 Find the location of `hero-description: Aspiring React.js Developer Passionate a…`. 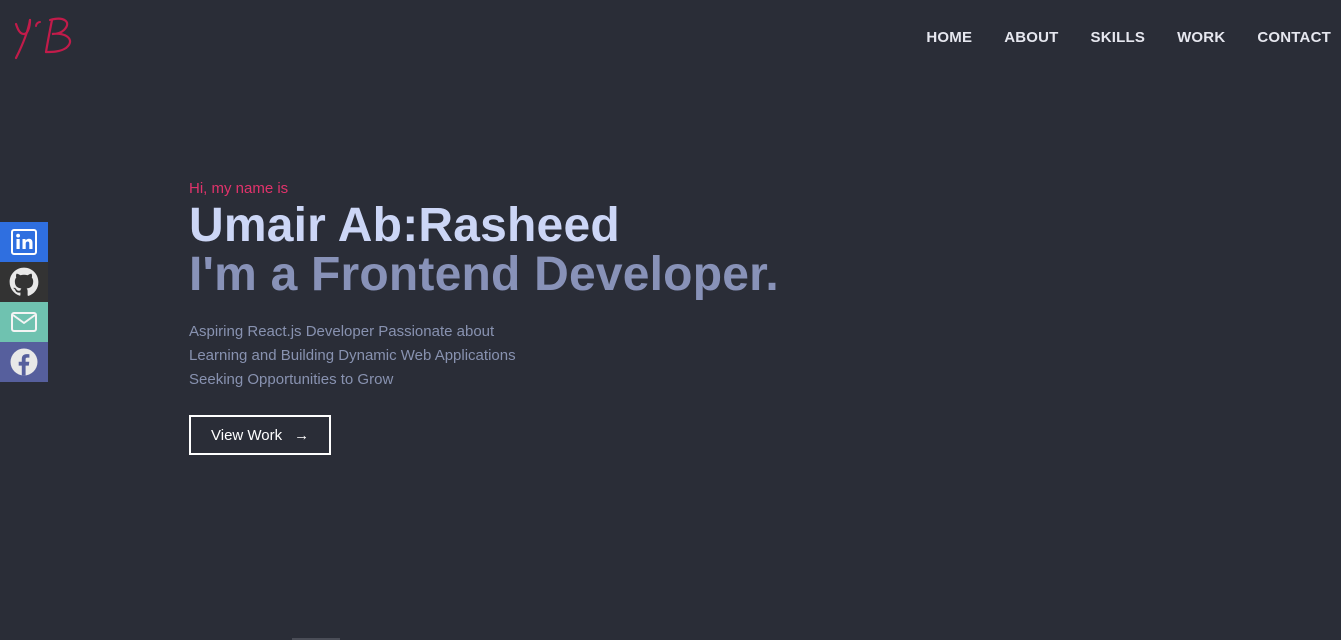

hero-description: Aspiring React.js Developer Passionate a… is located at coordinates (484, 356).